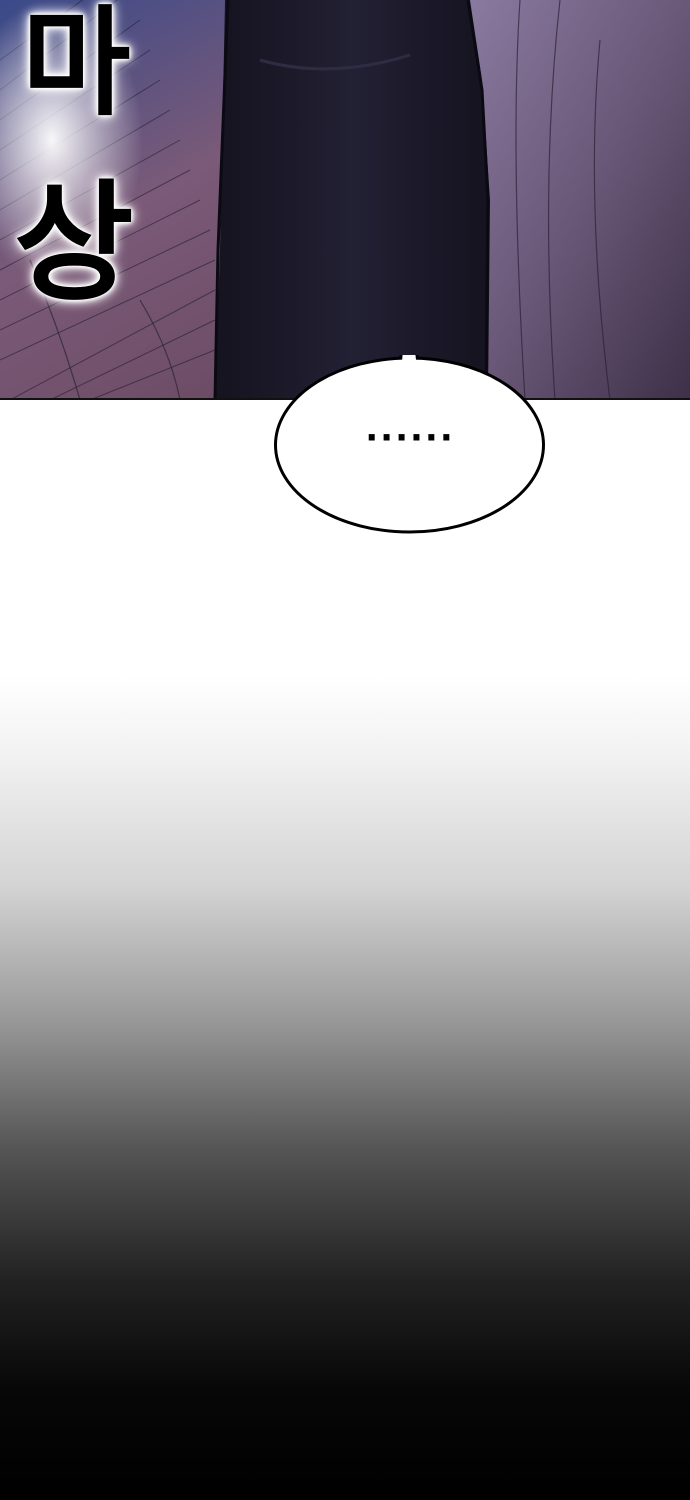 This screenshot has height=1500, width=690. Describe the element at coordinates (76, 66) in the screenshot. I see `sfx-char-1: 마` at that location.